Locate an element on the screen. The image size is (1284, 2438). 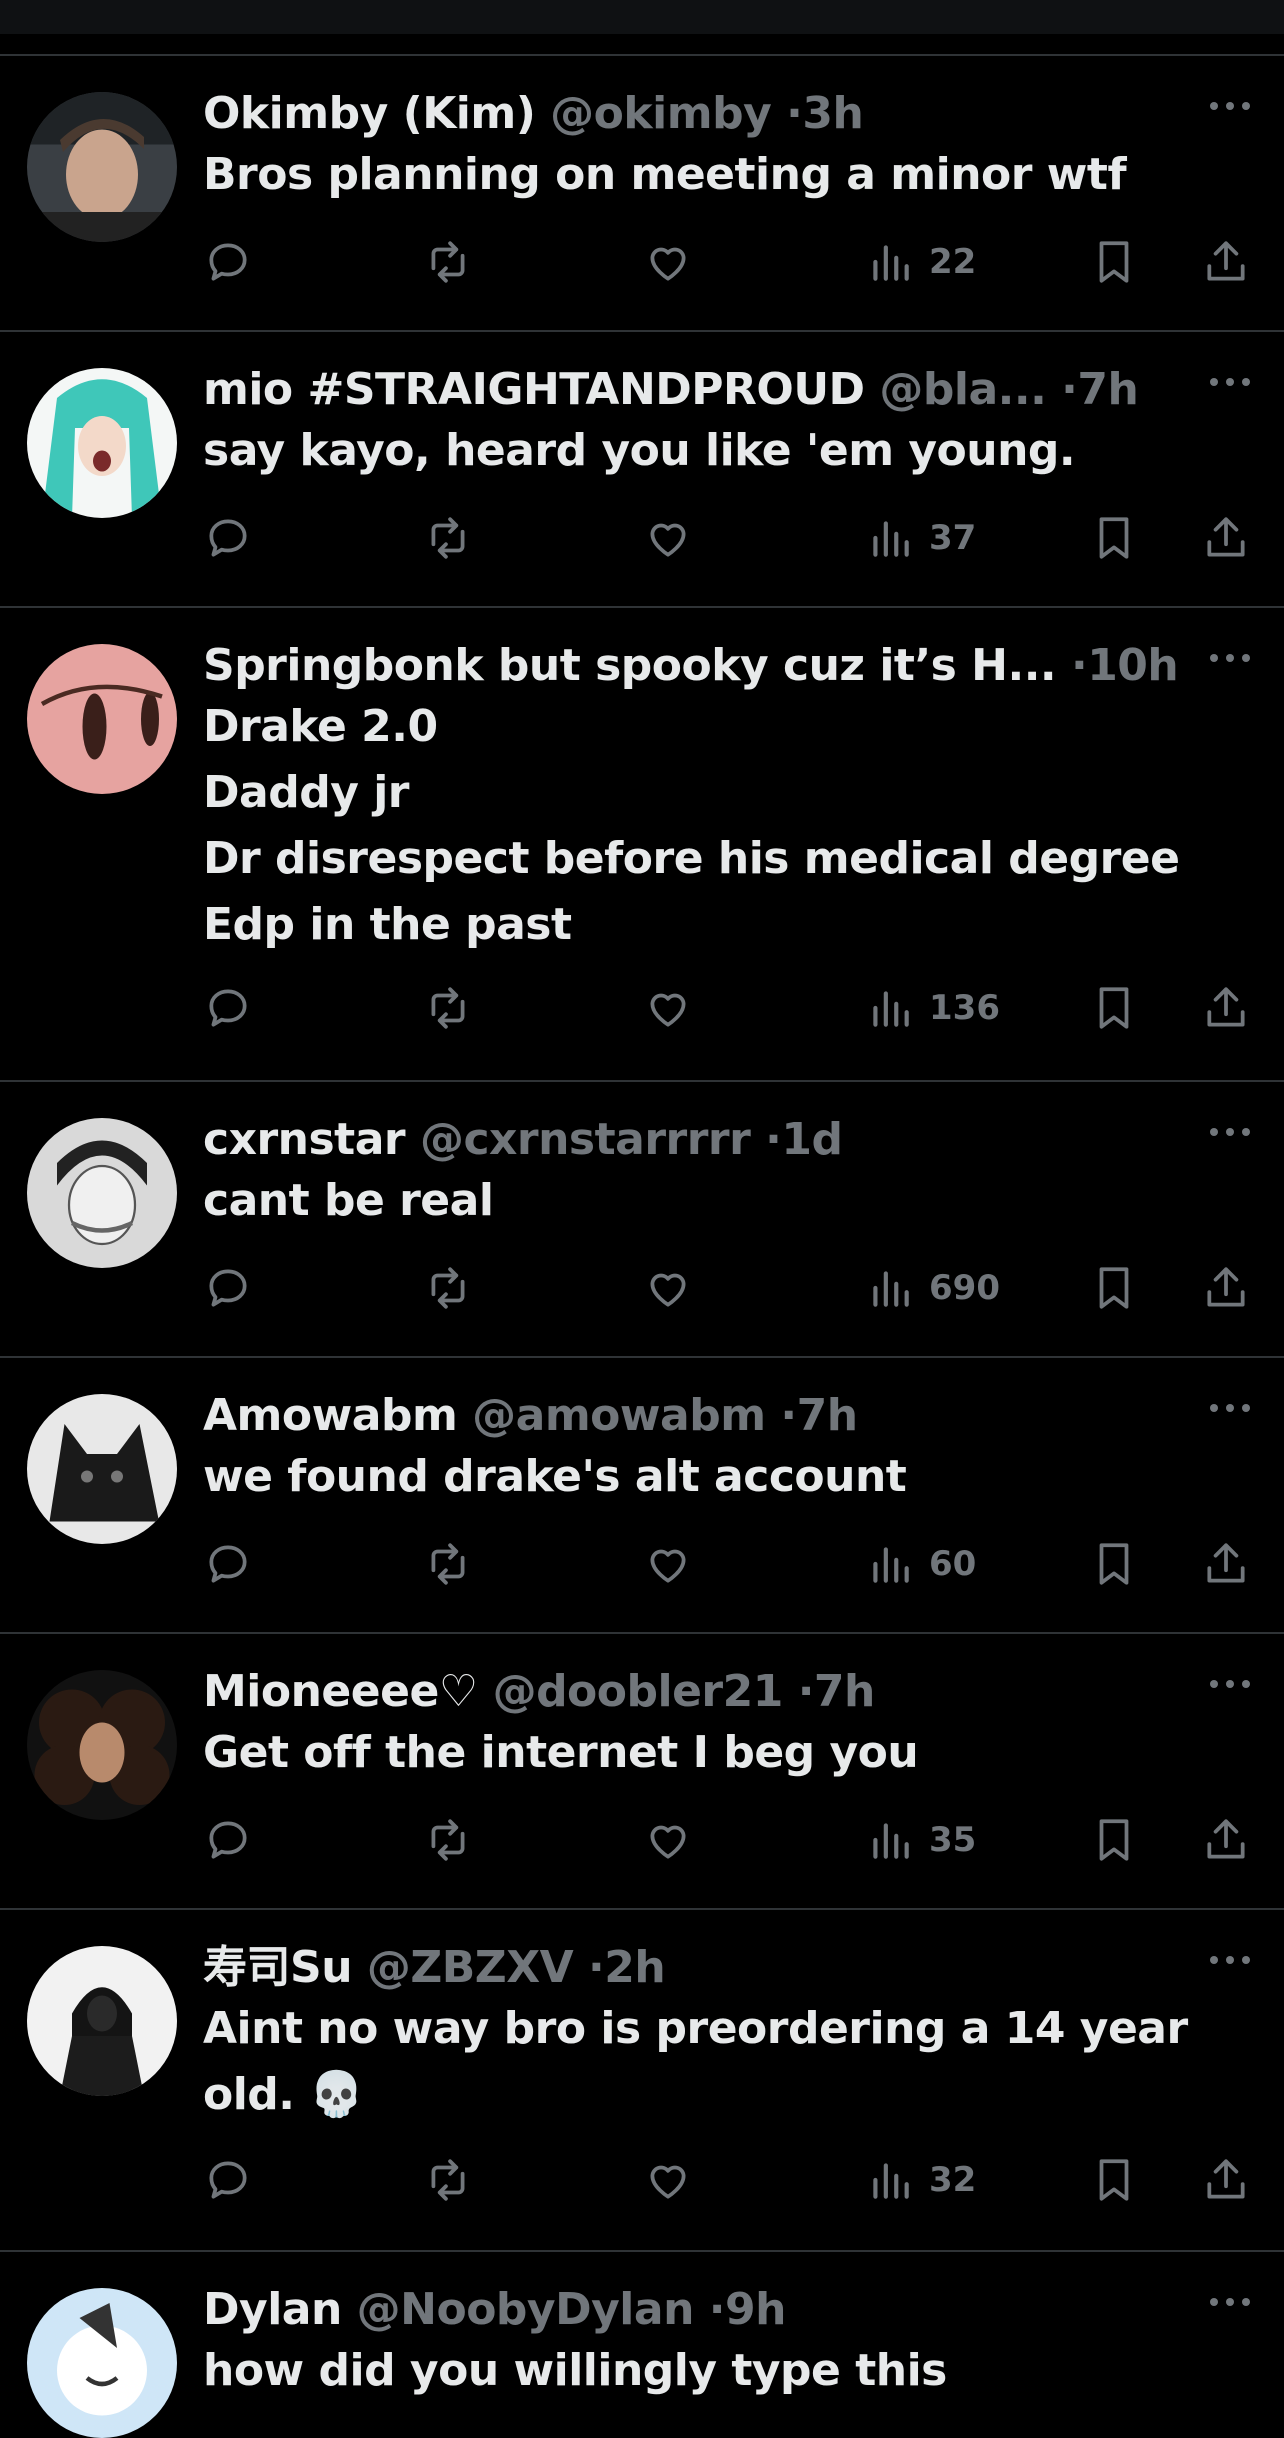
display-name: Okimby (Kim) is located at coordinates (369, 113).